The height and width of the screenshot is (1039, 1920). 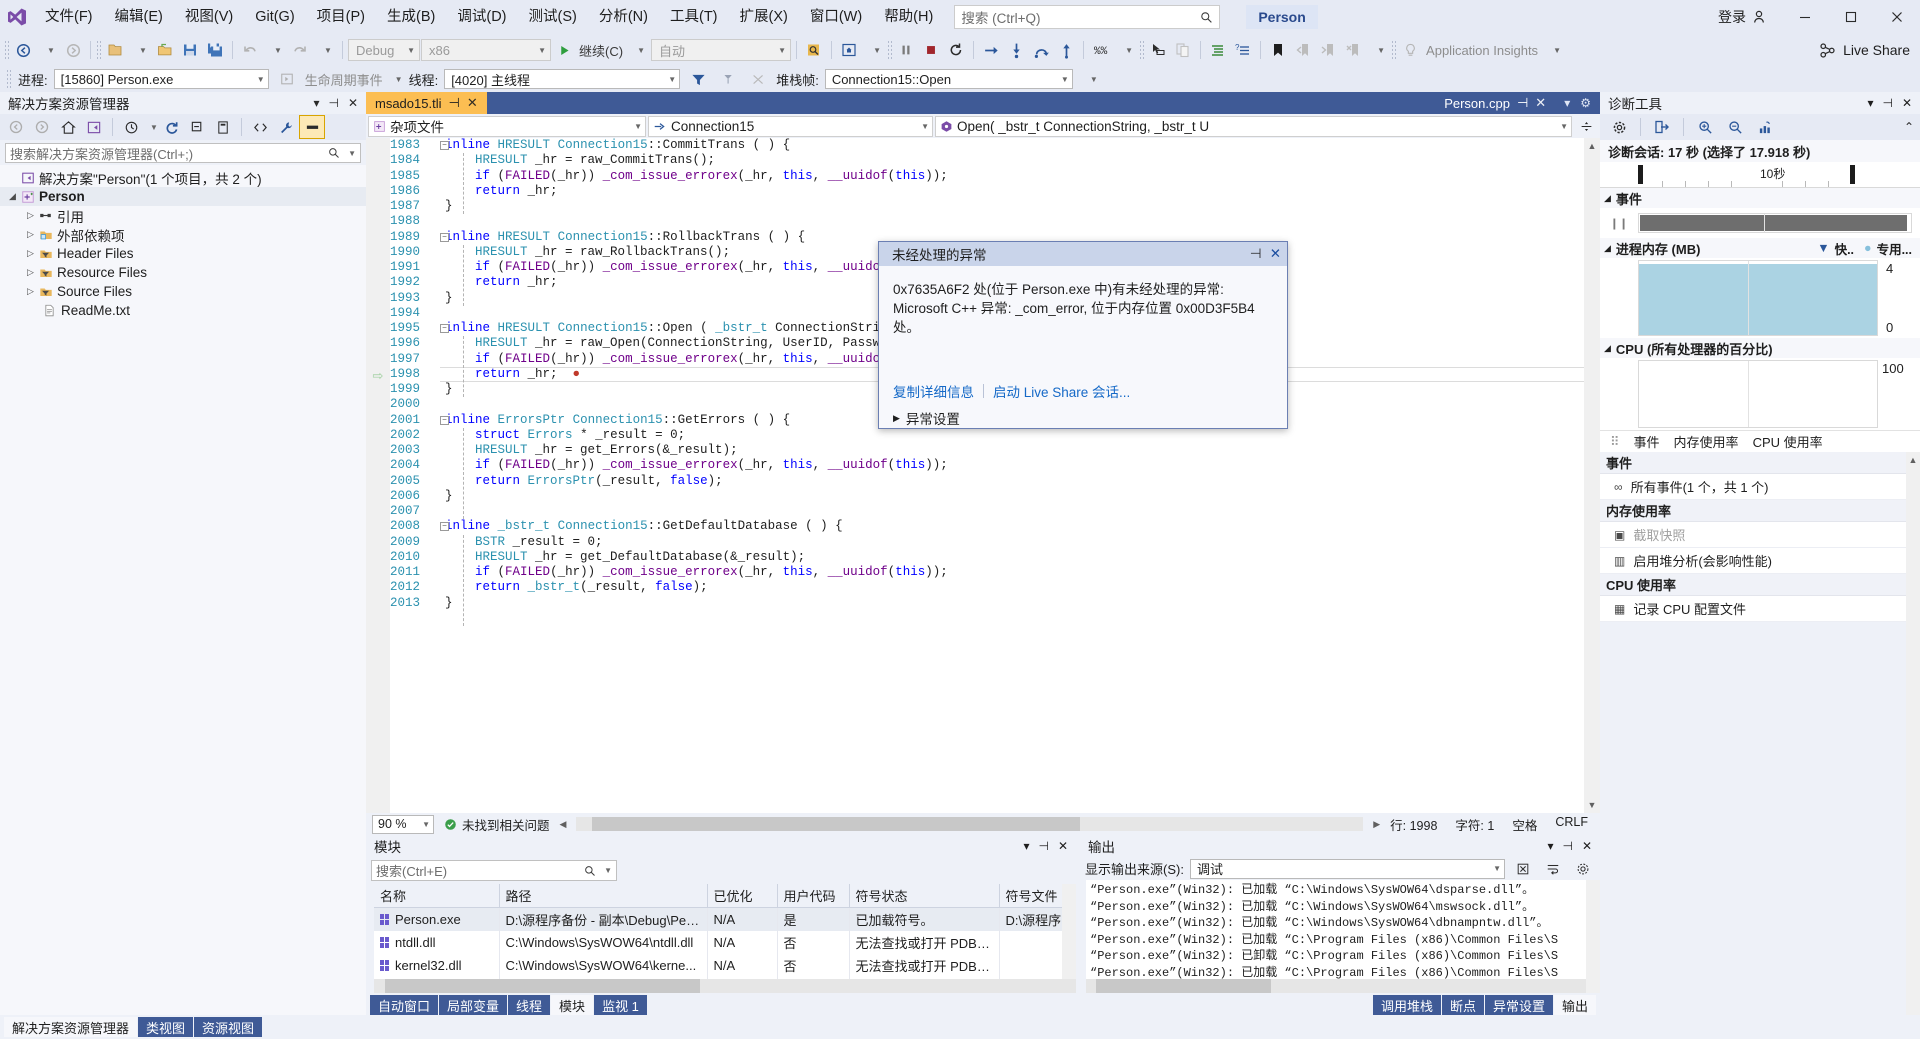 I want to click on tab-solution-explorer: 解决方案资源管理器, so click(x=71, y=1027).